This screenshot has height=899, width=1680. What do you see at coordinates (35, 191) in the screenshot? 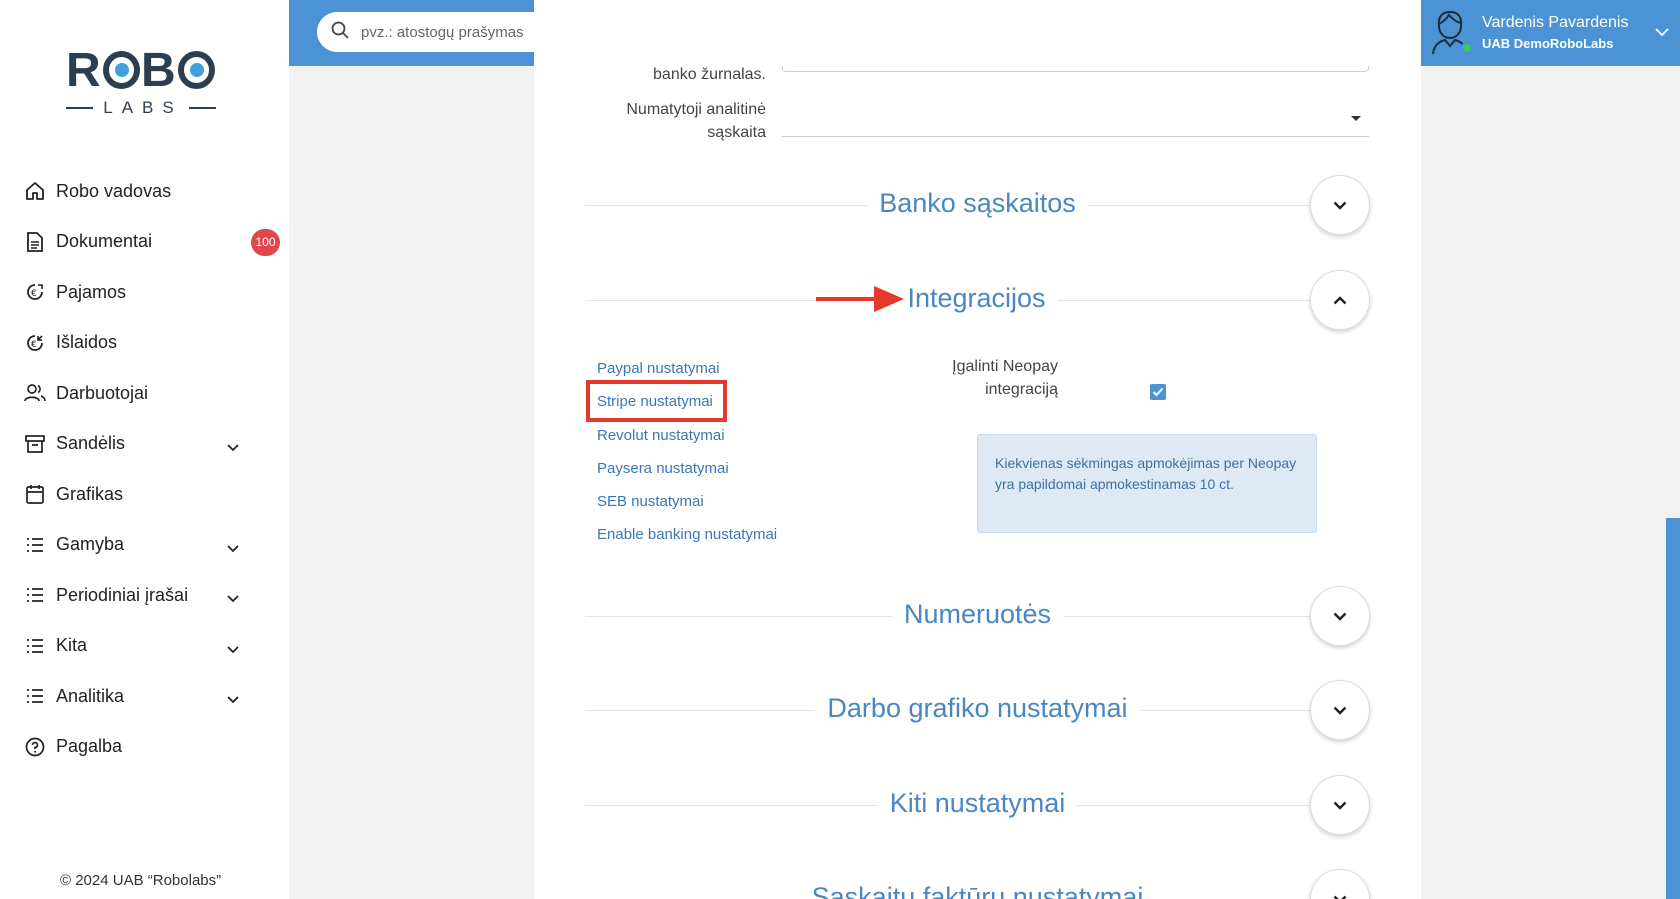
I see `home-icon` at bounding box center [35, 191].